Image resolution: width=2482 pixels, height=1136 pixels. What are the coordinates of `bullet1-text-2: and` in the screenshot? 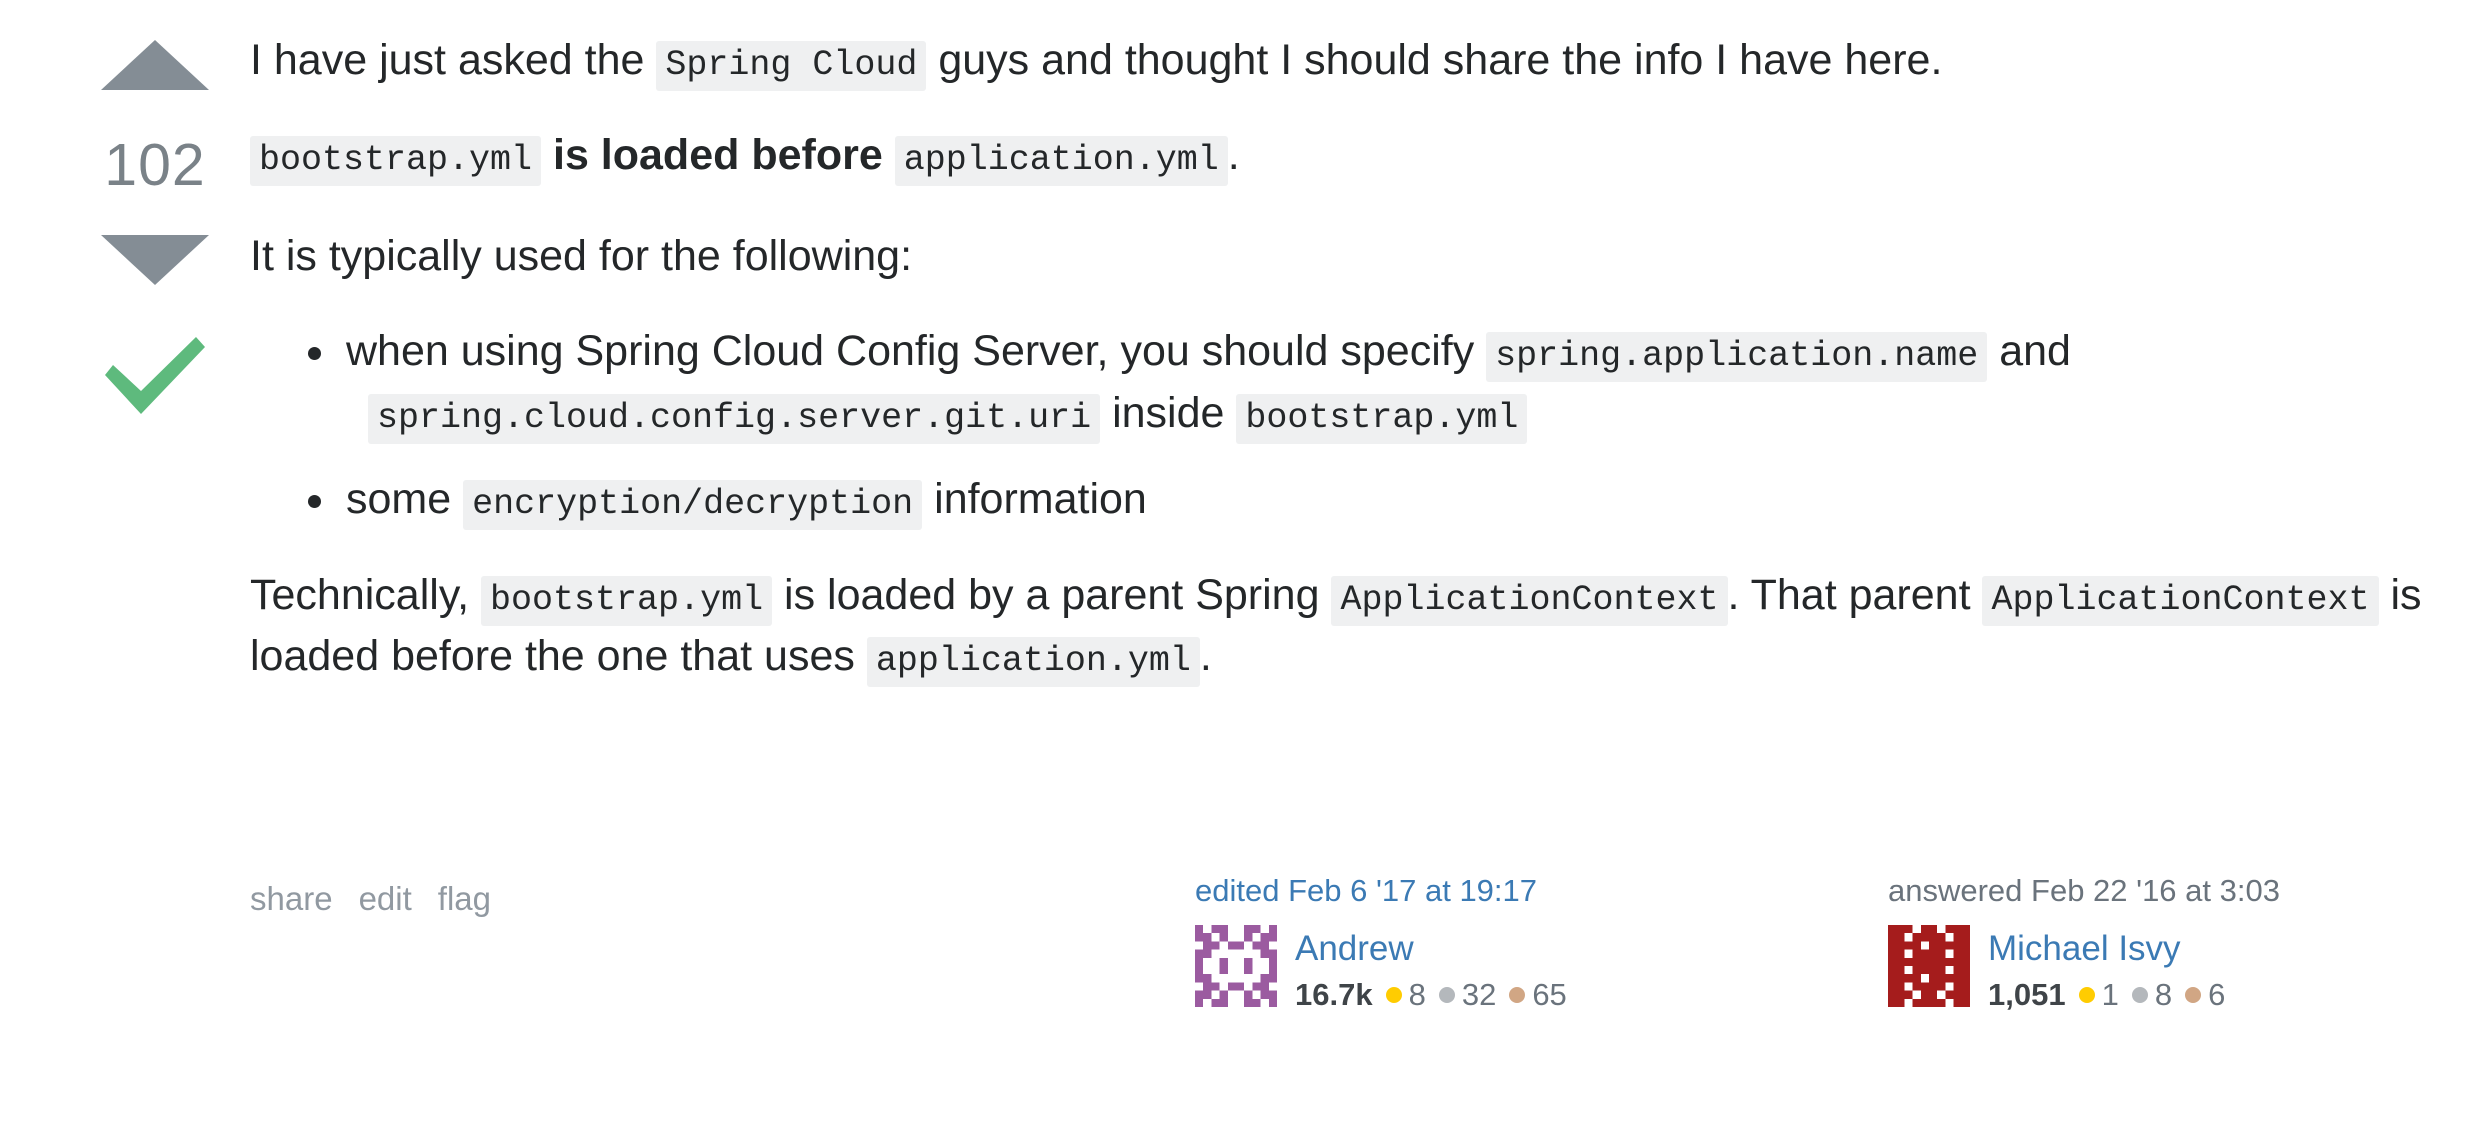 It's located at (2029, 351).